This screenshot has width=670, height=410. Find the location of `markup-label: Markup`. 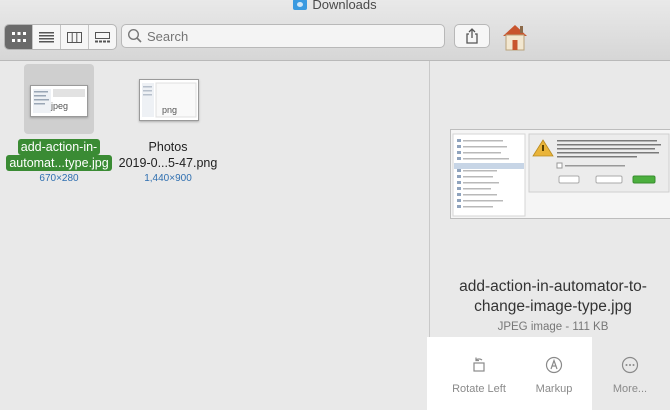

markup-label: Markup is located at coordinates (554, 389).